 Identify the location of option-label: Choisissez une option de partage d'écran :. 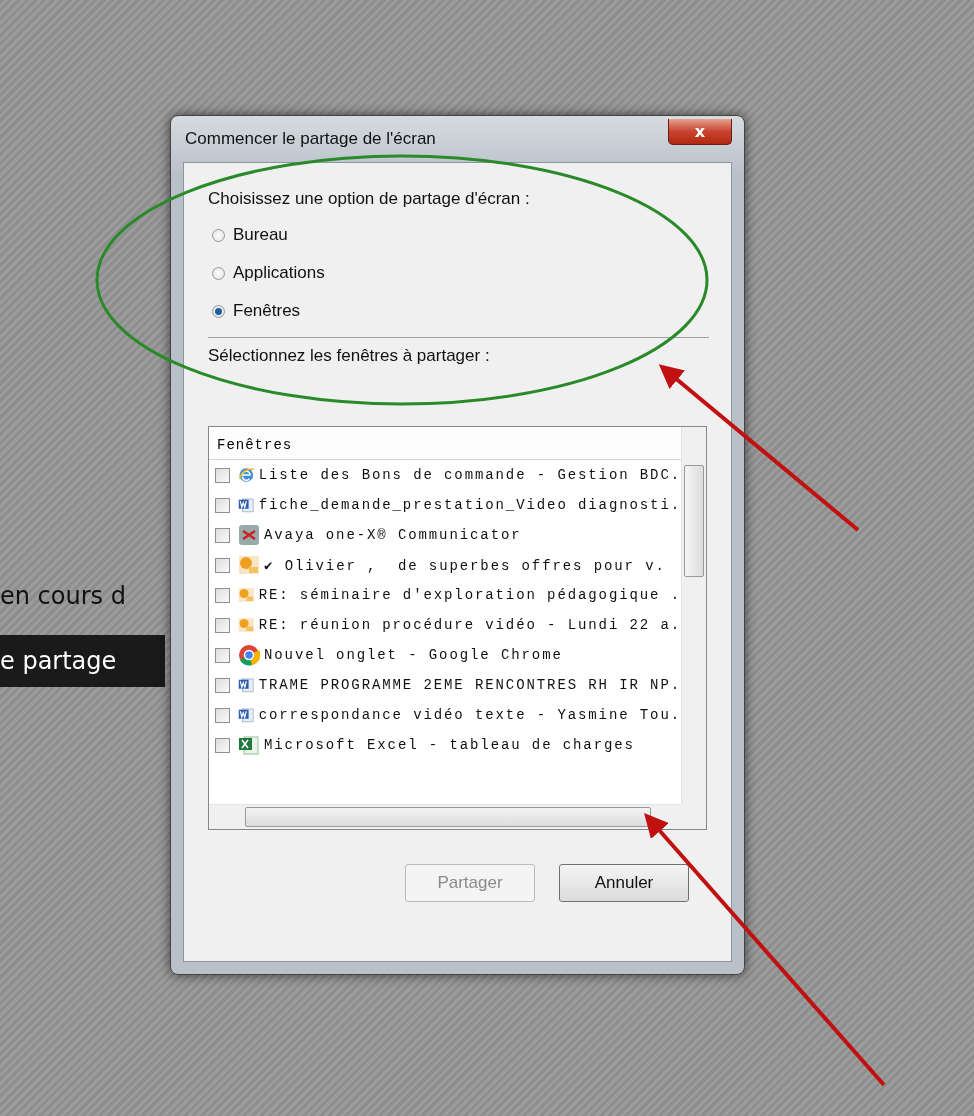
(369, 199).